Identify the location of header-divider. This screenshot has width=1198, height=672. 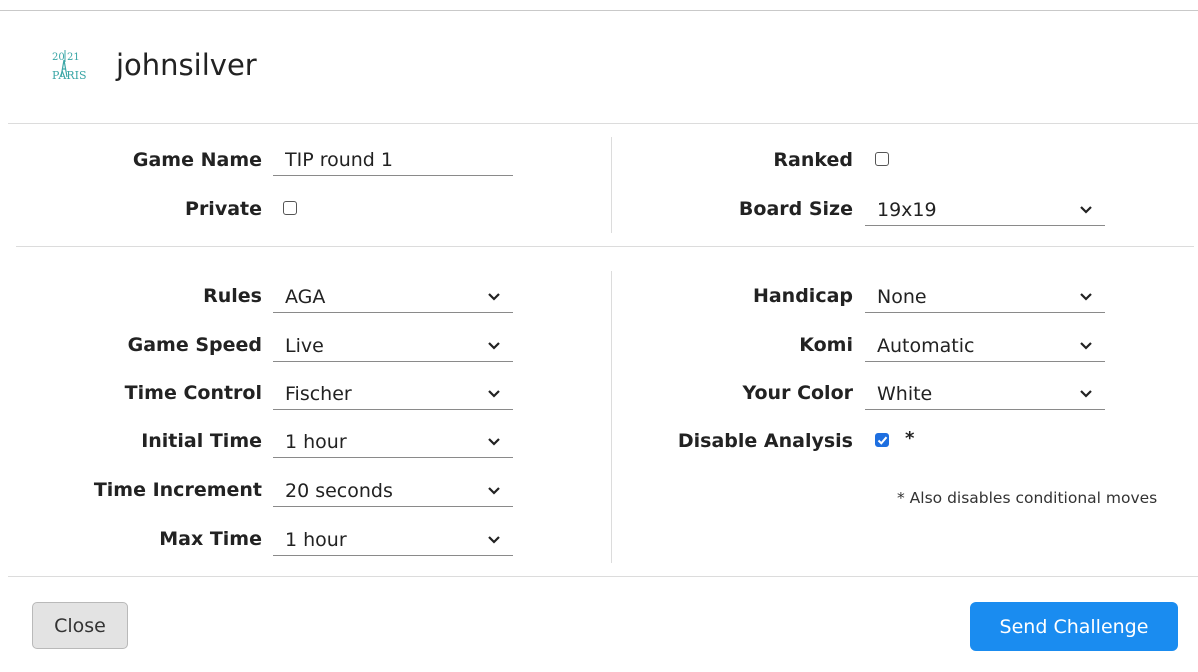
(603, 123).